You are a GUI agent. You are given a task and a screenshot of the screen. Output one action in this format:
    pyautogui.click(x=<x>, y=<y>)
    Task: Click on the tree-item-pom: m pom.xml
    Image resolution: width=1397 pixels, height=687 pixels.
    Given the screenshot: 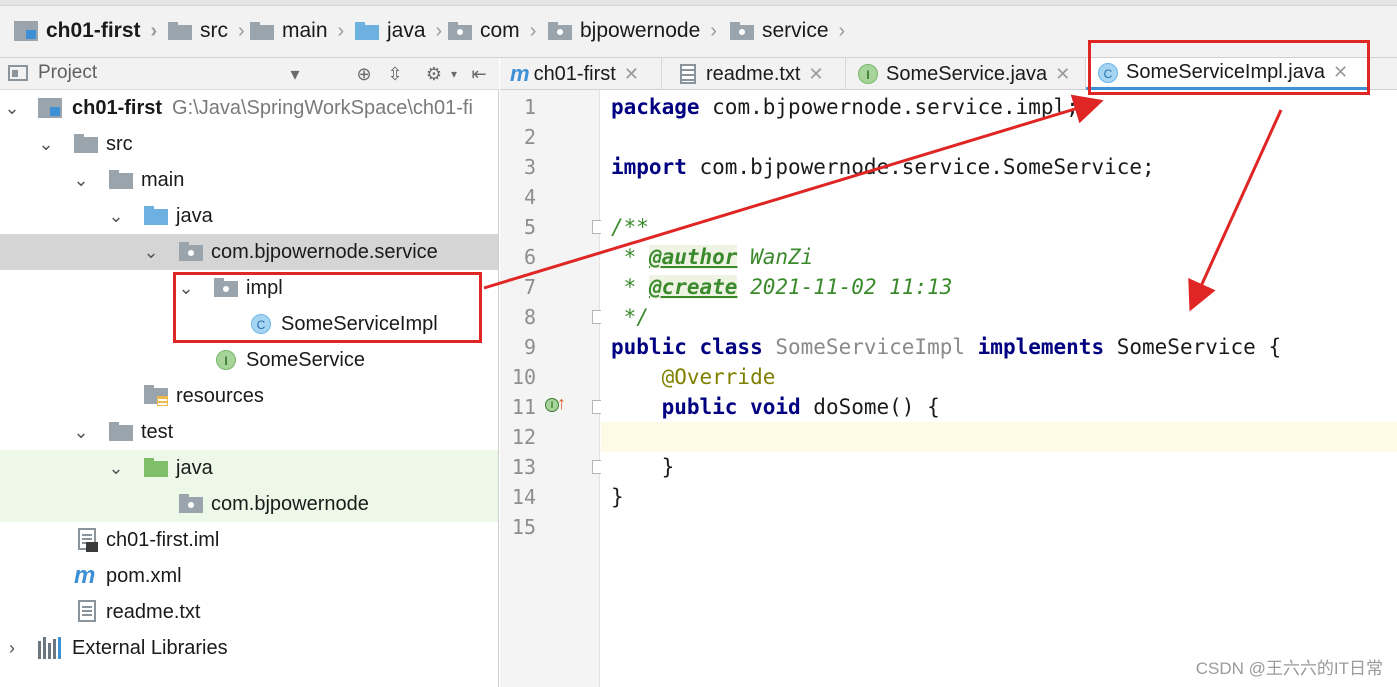 What is the action you would take?
    pyautogui.click(x=249, y=576)
    